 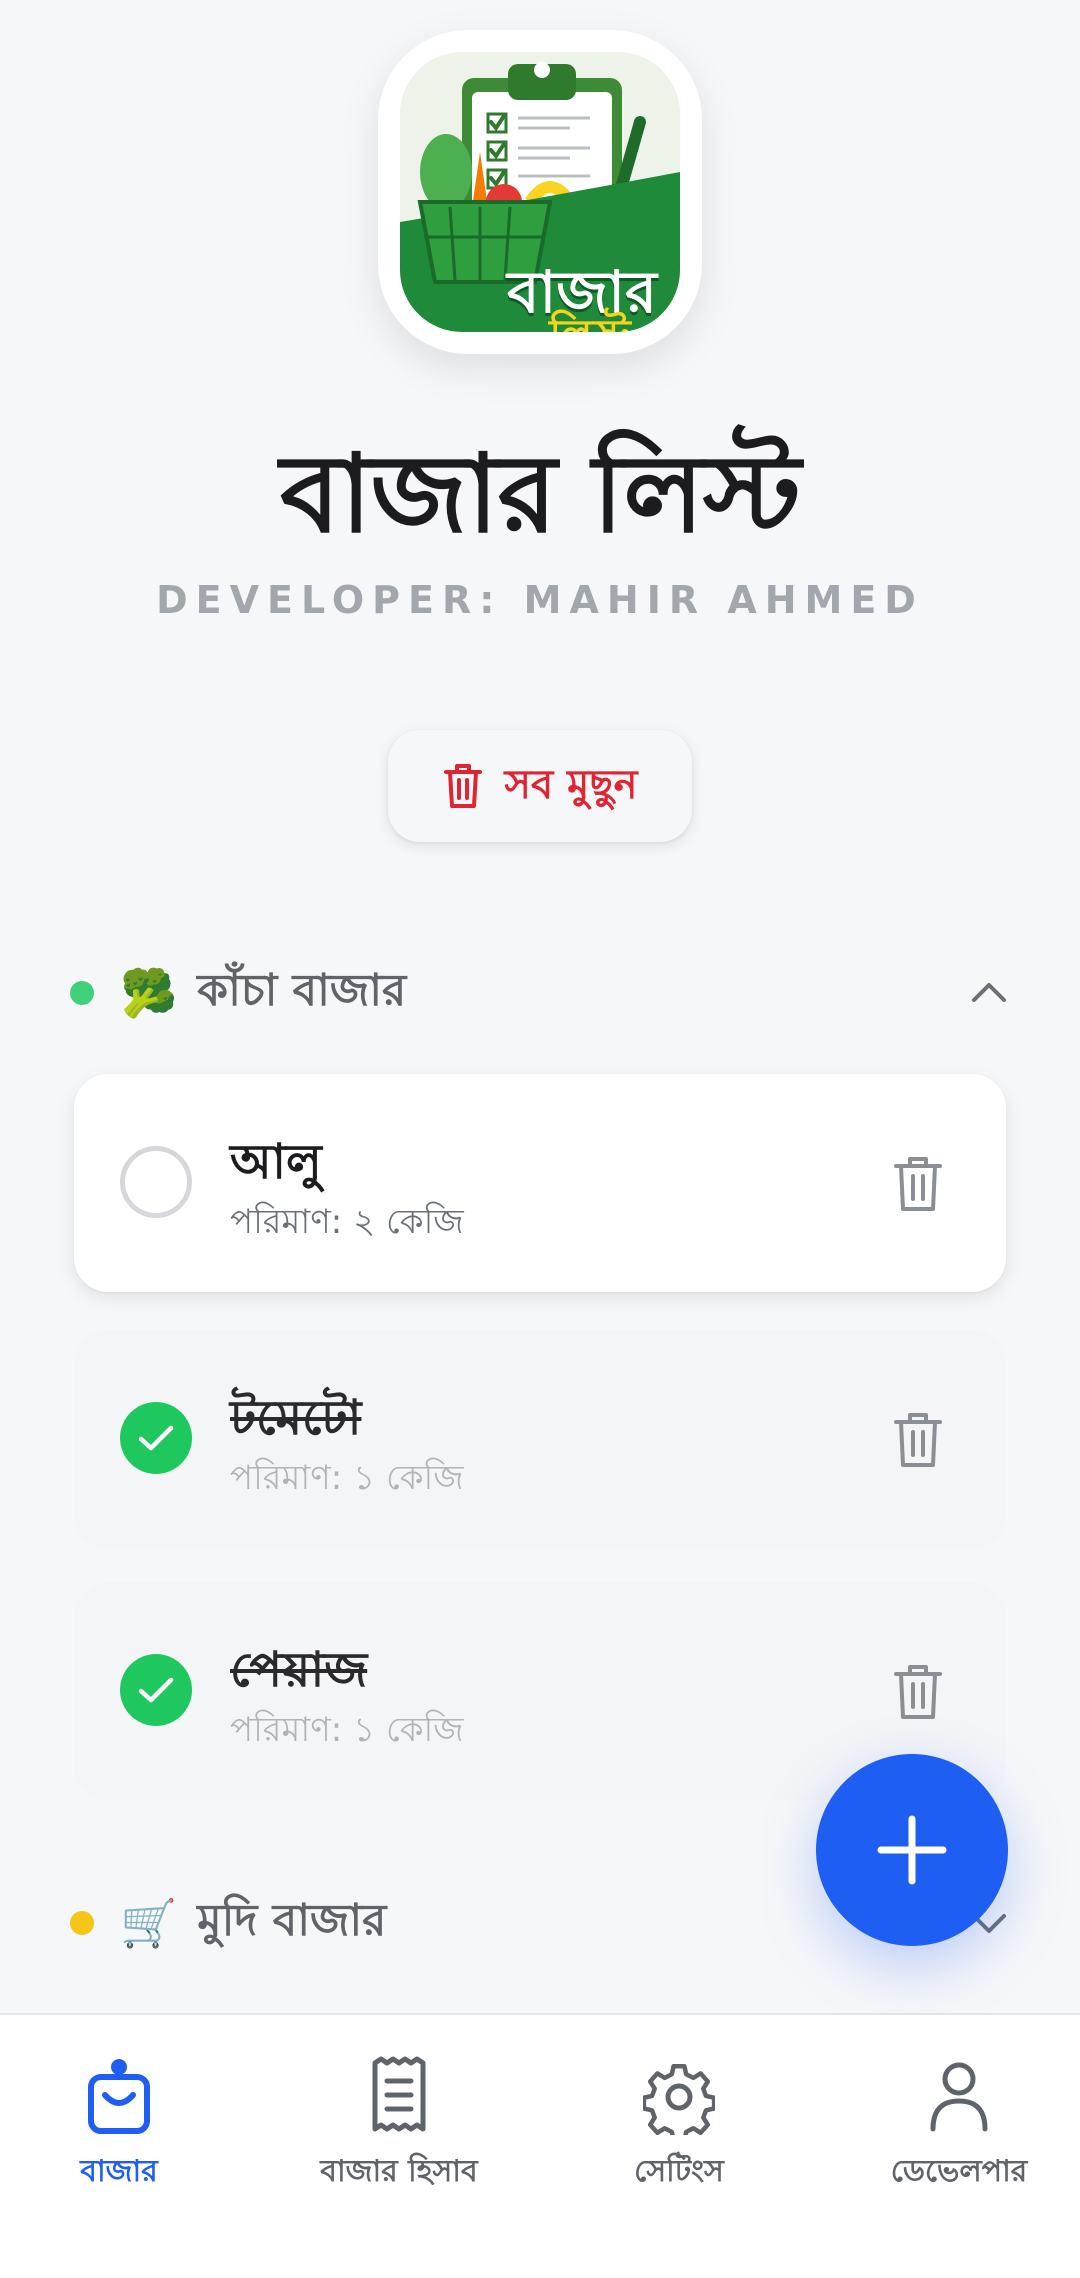 I want to click on add-item-button, so click(x=912, y=1850).